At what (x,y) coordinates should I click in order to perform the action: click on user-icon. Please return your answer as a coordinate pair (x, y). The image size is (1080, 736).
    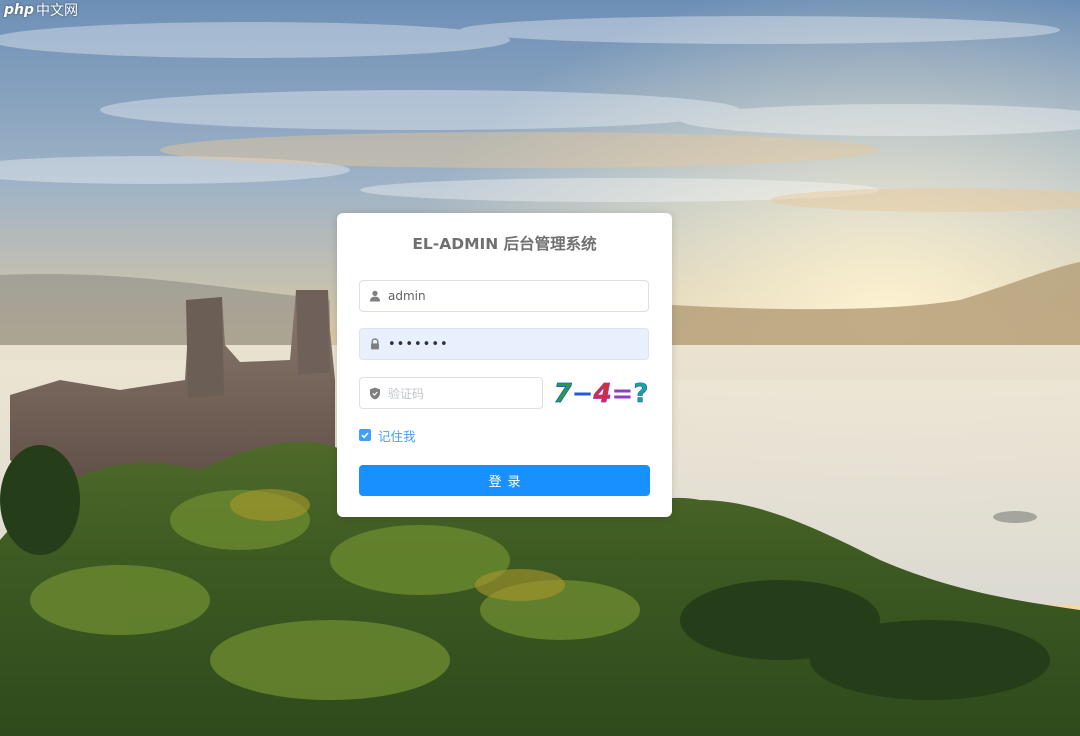
    Looking at the image, I should click on (375, 296).